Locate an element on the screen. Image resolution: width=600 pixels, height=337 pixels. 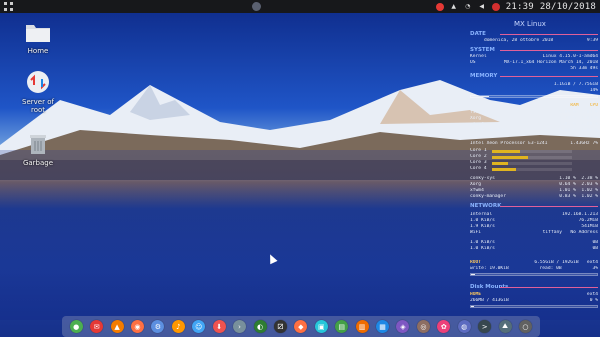
root-read: read: 0B is located at coordinates (550, 268).